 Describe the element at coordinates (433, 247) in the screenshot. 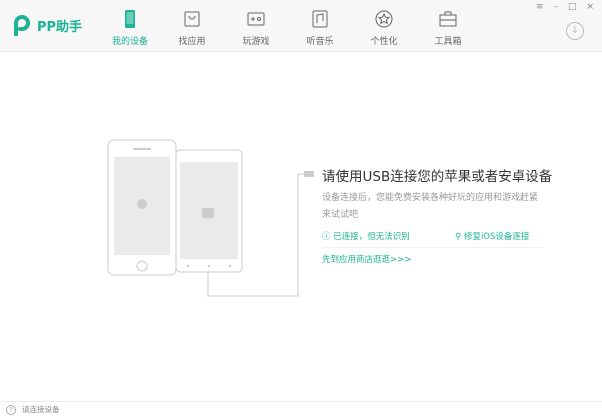

I see `divider` at that location.